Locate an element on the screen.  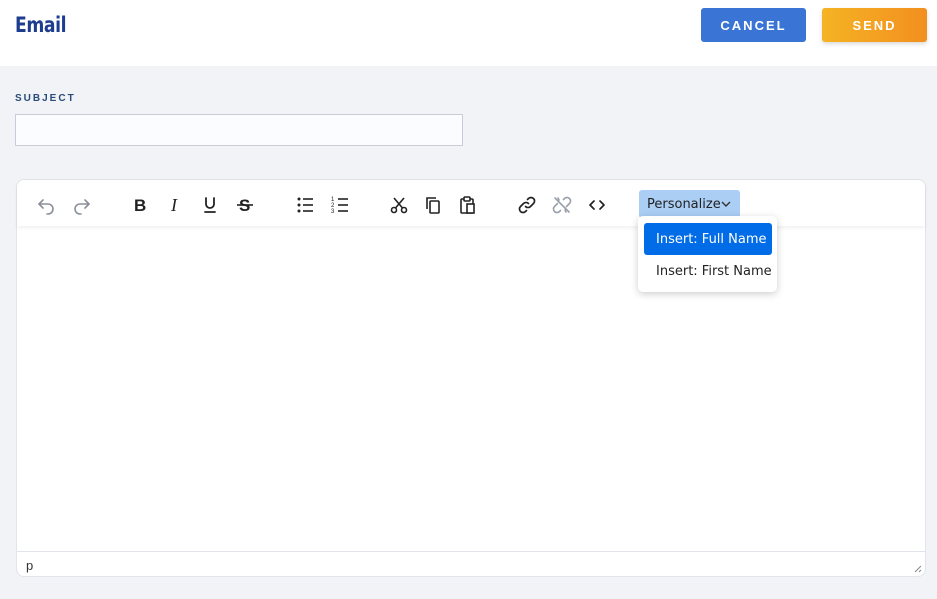
editor-statusbar: p is located at coordinates (471, 563).